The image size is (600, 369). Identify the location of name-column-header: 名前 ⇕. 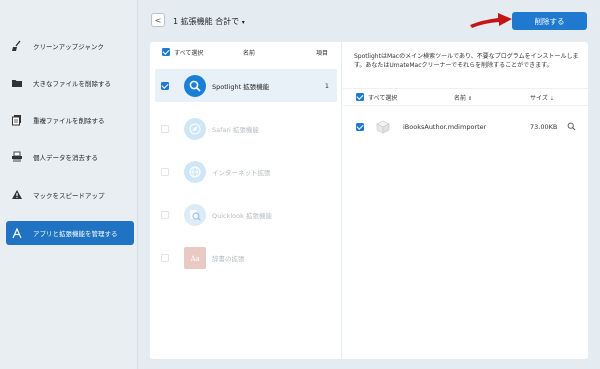
(463, 97).